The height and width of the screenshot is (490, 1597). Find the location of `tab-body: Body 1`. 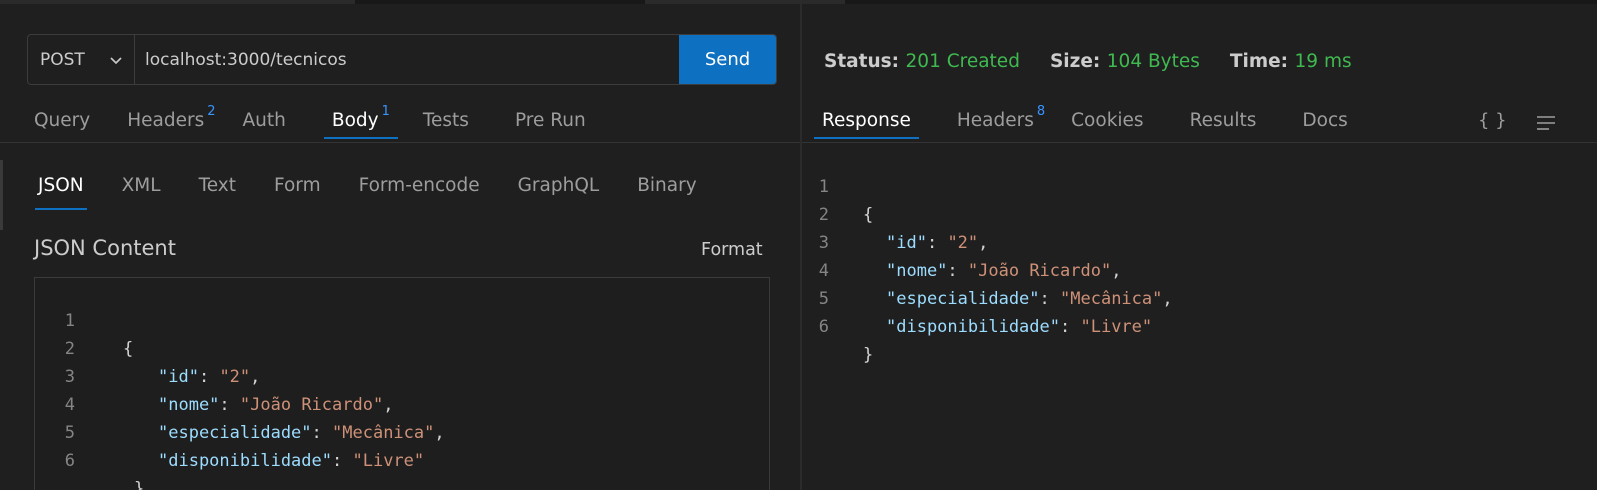

tab-body: Body 1 is located at coordinates (360, 122).